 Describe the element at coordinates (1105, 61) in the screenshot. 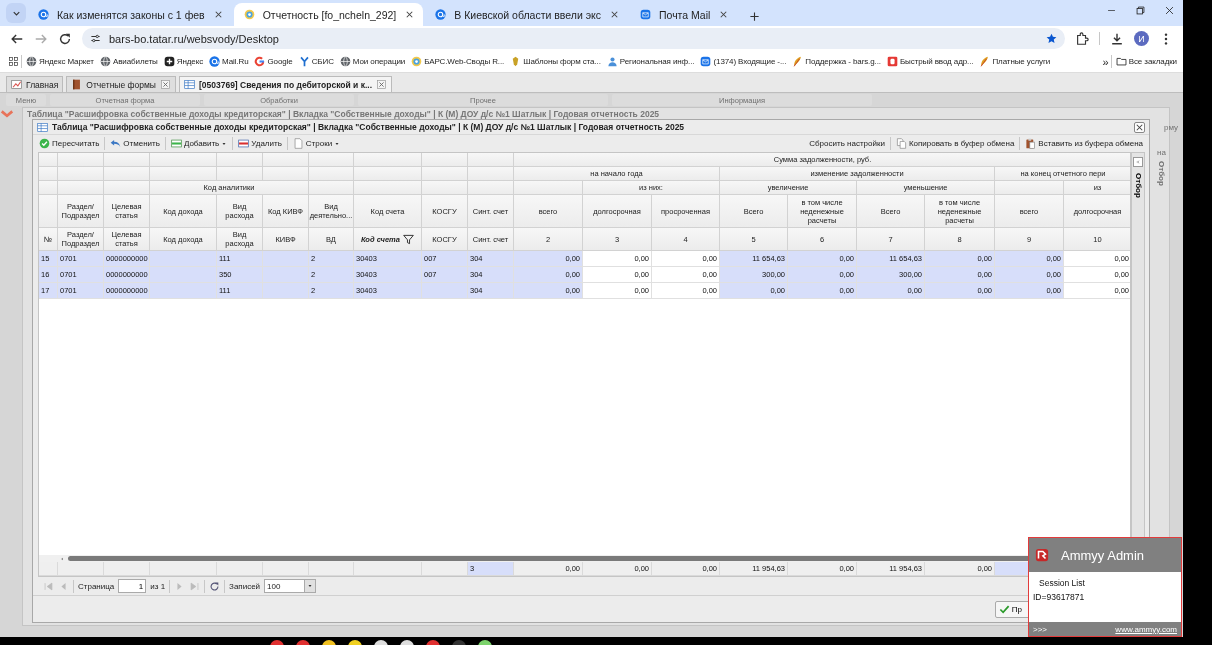

I see `more-bookmarks-button: »` at that location.